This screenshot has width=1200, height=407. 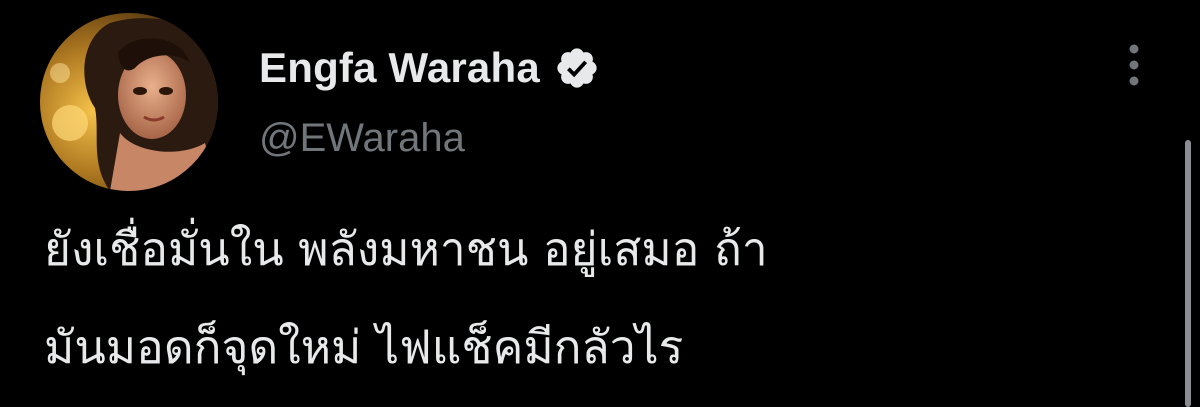 I want to click on scrollbar, so click(x=1188, y=273).